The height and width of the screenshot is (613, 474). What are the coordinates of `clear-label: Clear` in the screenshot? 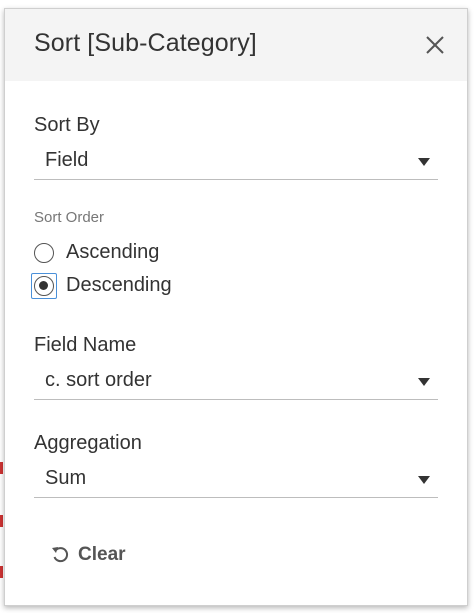 It's located at (102, 554).